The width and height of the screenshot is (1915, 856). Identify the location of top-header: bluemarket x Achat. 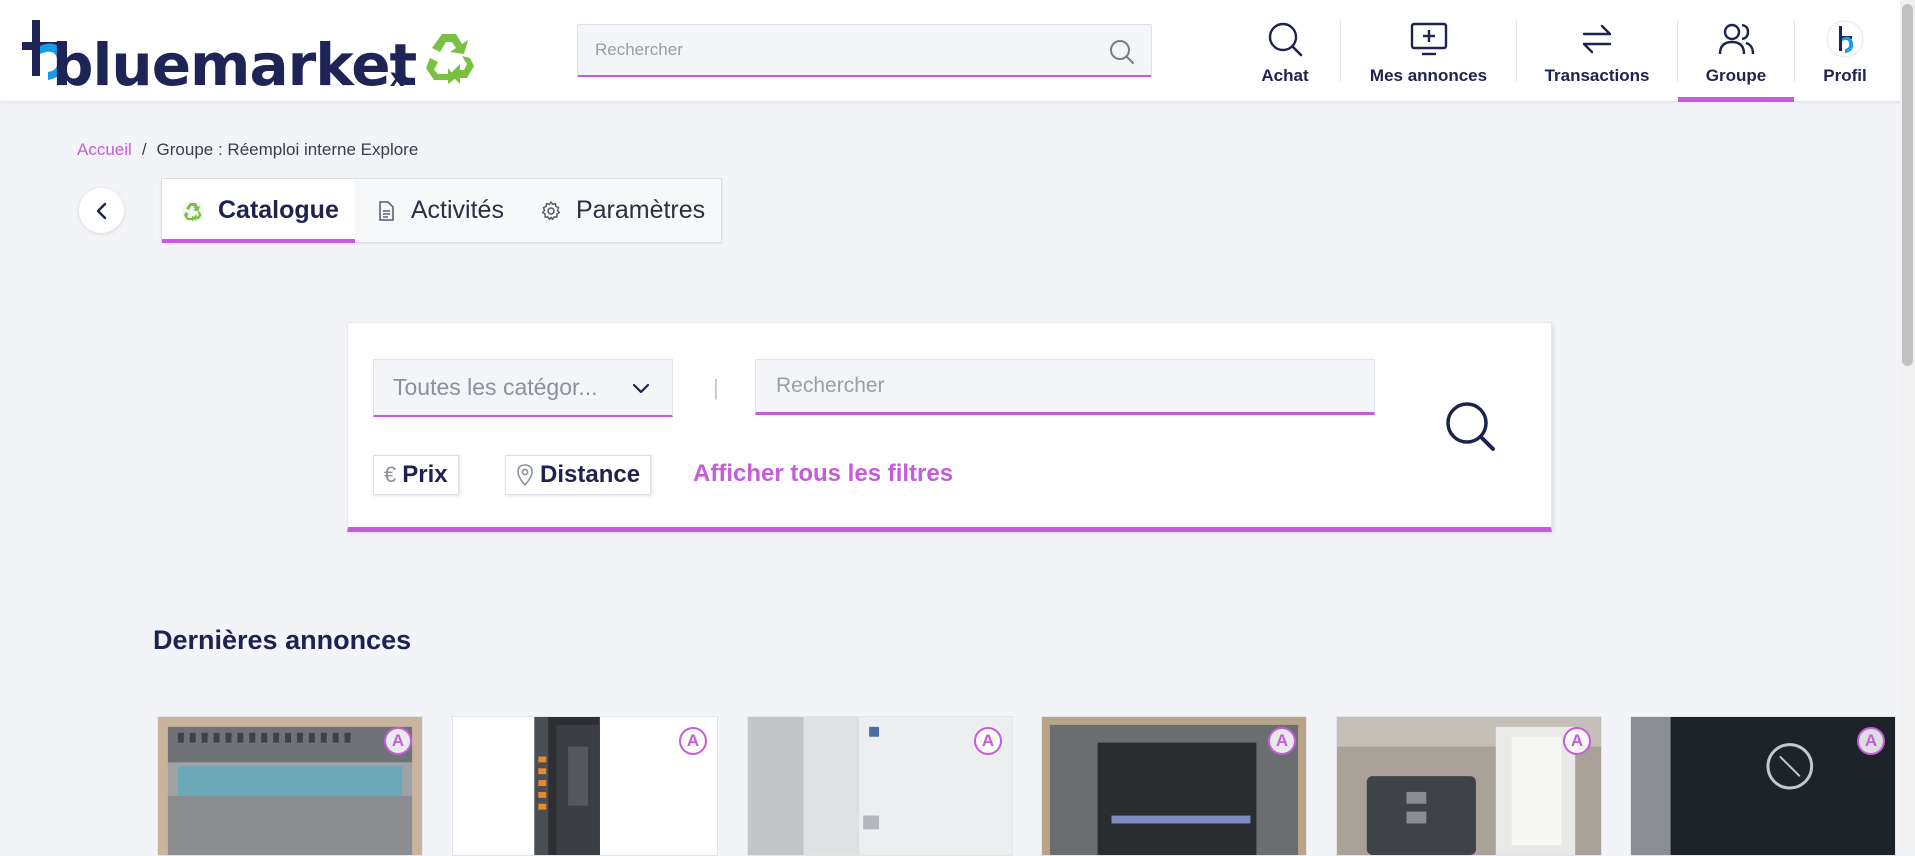
(957, 51).